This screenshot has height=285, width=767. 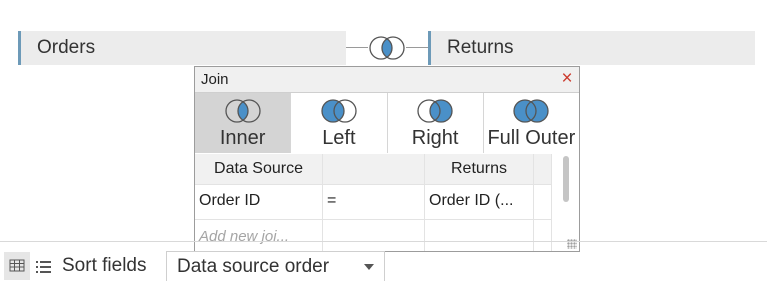 I want to click on list-view-icon, so click(x=44, y=267).